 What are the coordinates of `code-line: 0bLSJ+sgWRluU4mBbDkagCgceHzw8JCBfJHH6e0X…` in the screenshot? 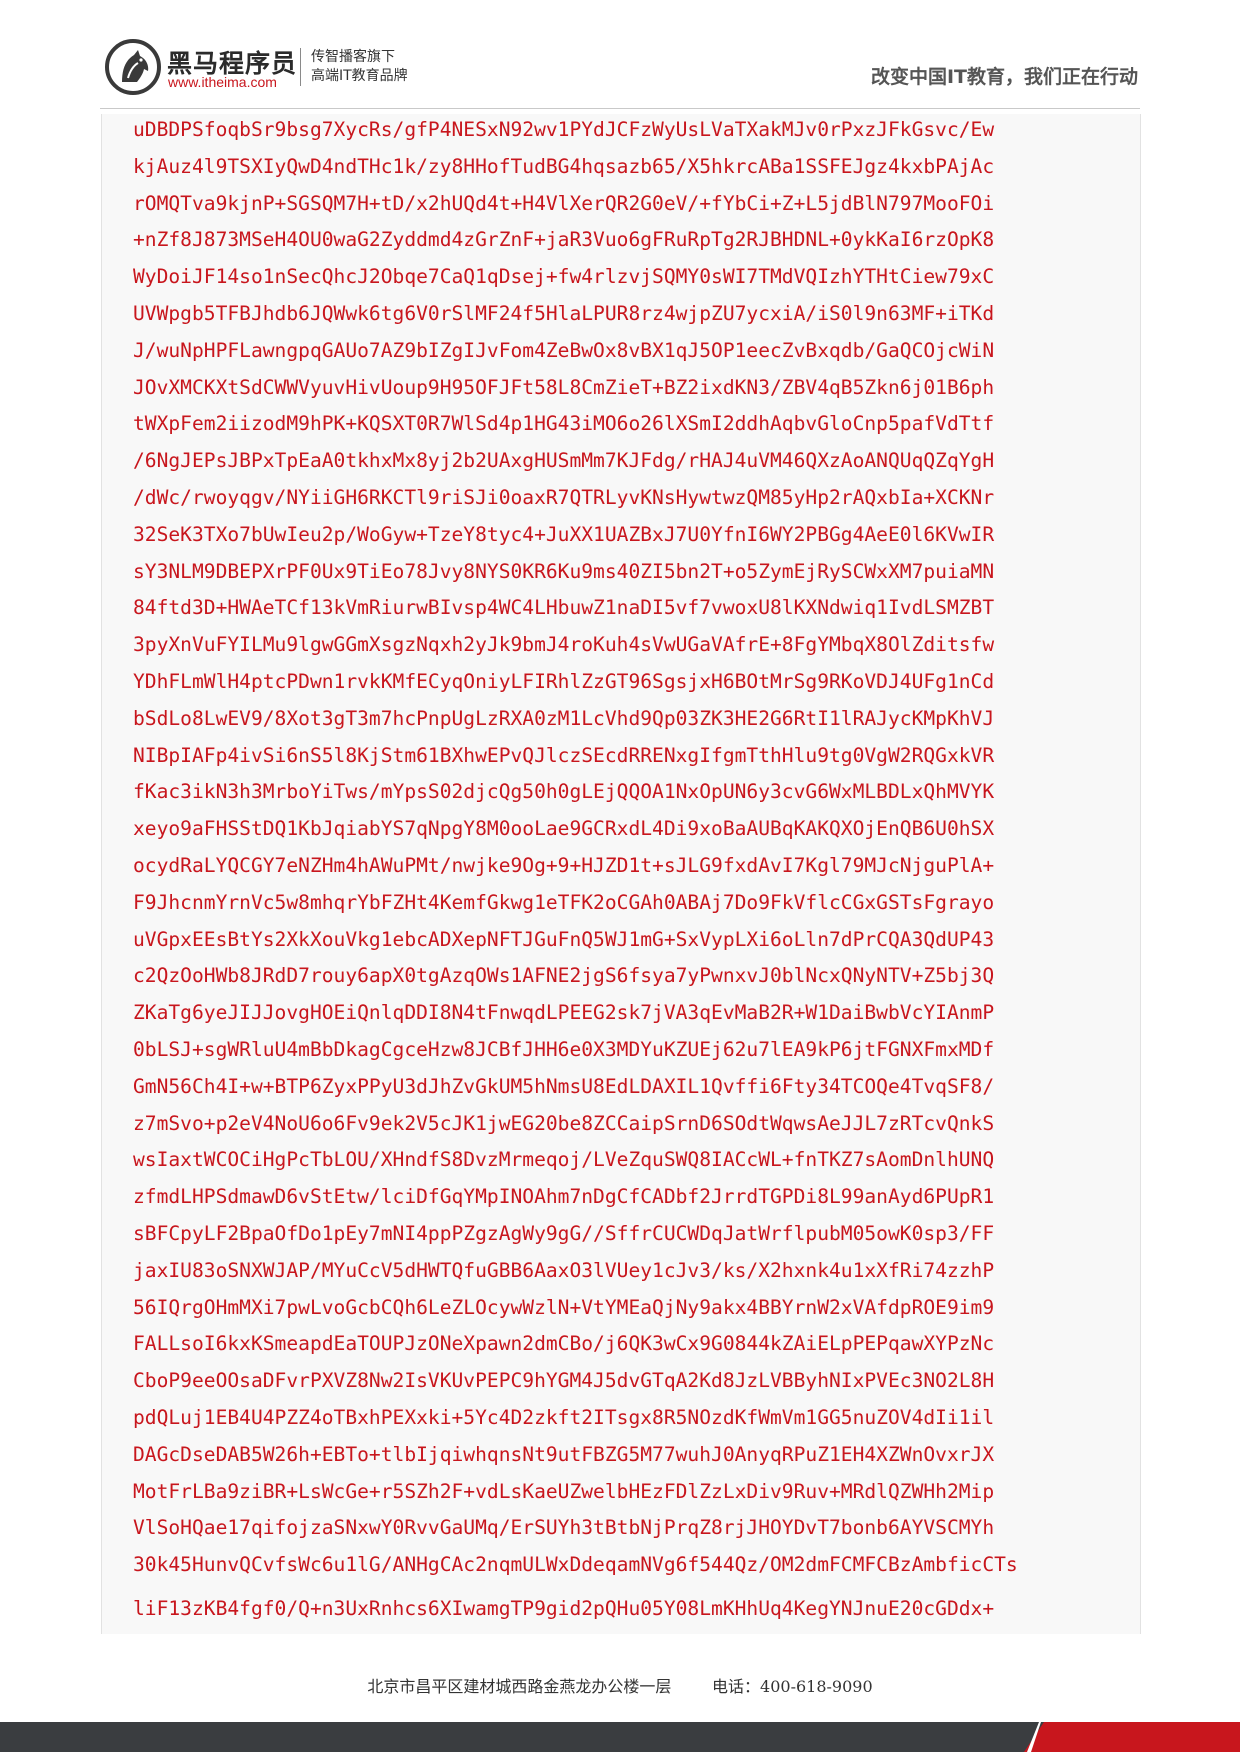 It's located at (564, 1049).